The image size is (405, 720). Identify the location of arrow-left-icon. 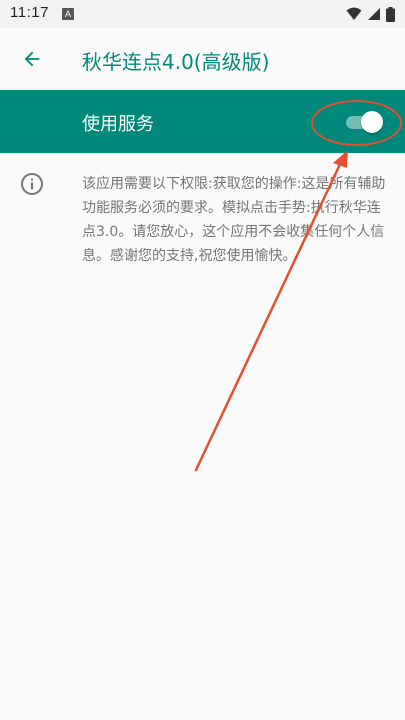
(32, 59).